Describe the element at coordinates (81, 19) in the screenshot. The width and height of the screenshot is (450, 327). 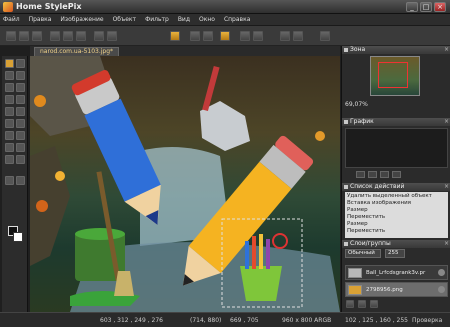
I see `menu-image: Изображение` at that location.